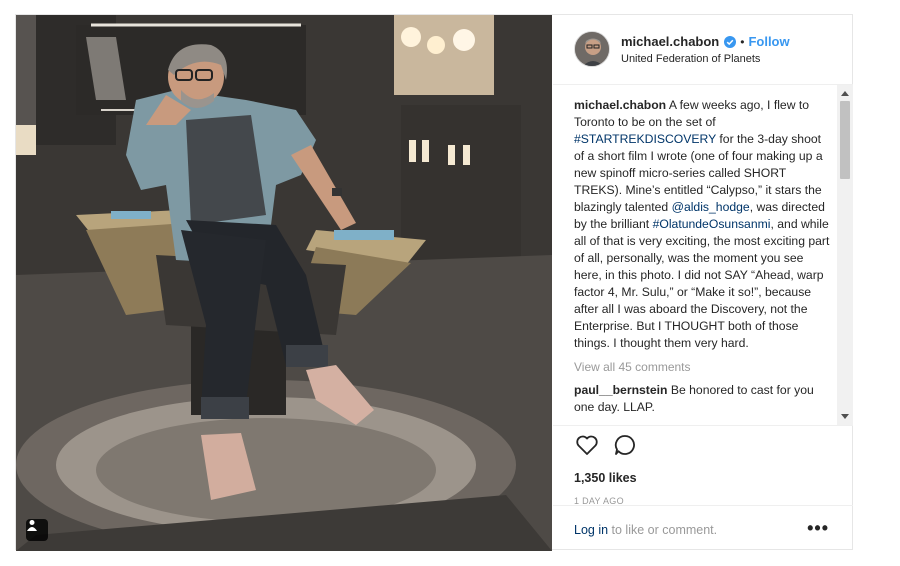 The height and width of the screenshot is (566, 900). I want to click on username-line: michael.chabon • Follow, so click(733, 41).